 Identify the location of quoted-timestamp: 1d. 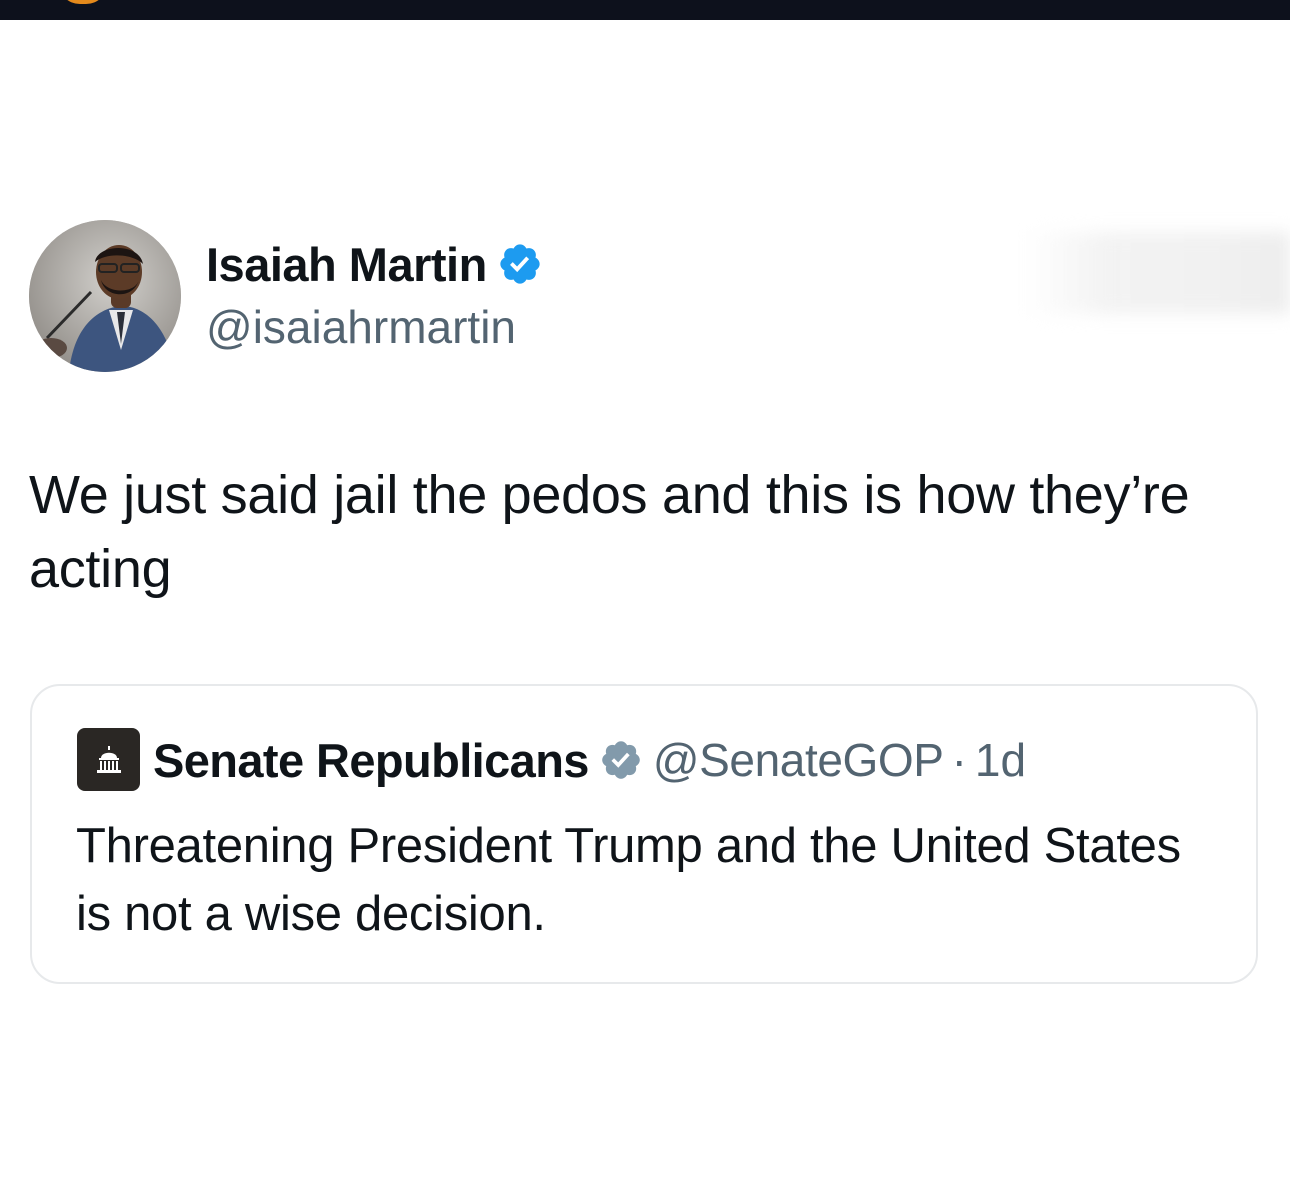
(1000, 760).